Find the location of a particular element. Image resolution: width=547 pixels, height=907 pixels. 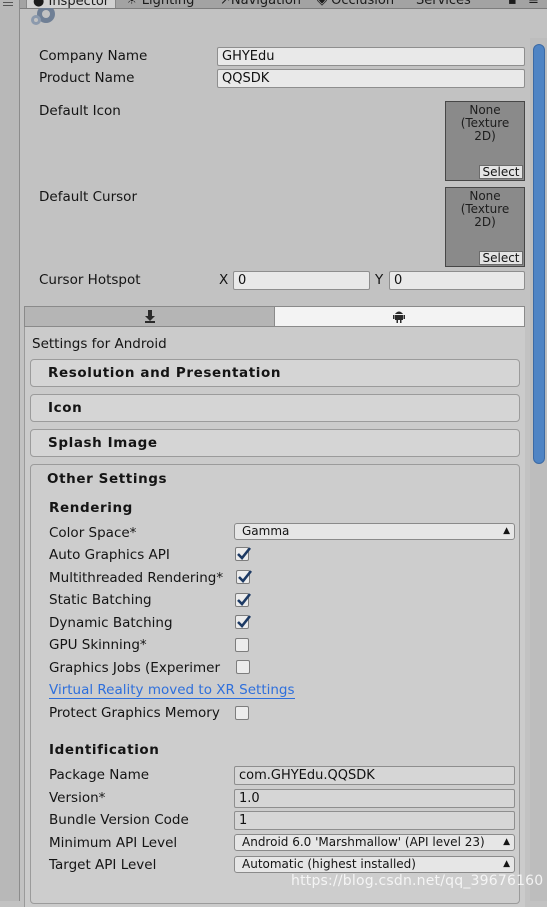

multithreaded-rendering-label: Multithreaded Rendering* is located at coordinates (136, 578).